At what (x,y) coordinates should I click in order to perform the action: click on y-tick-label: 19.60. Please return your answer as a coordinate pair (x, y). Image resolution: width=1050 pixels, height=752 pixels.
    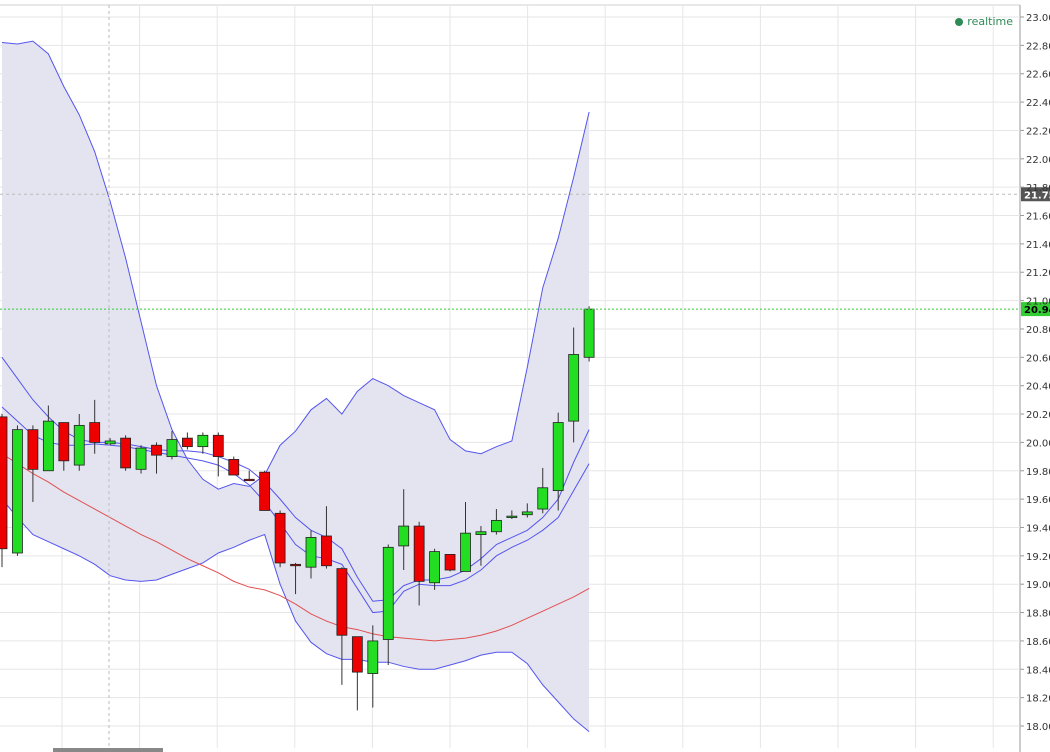
    Looking at the image, I should click on (1038, 500).